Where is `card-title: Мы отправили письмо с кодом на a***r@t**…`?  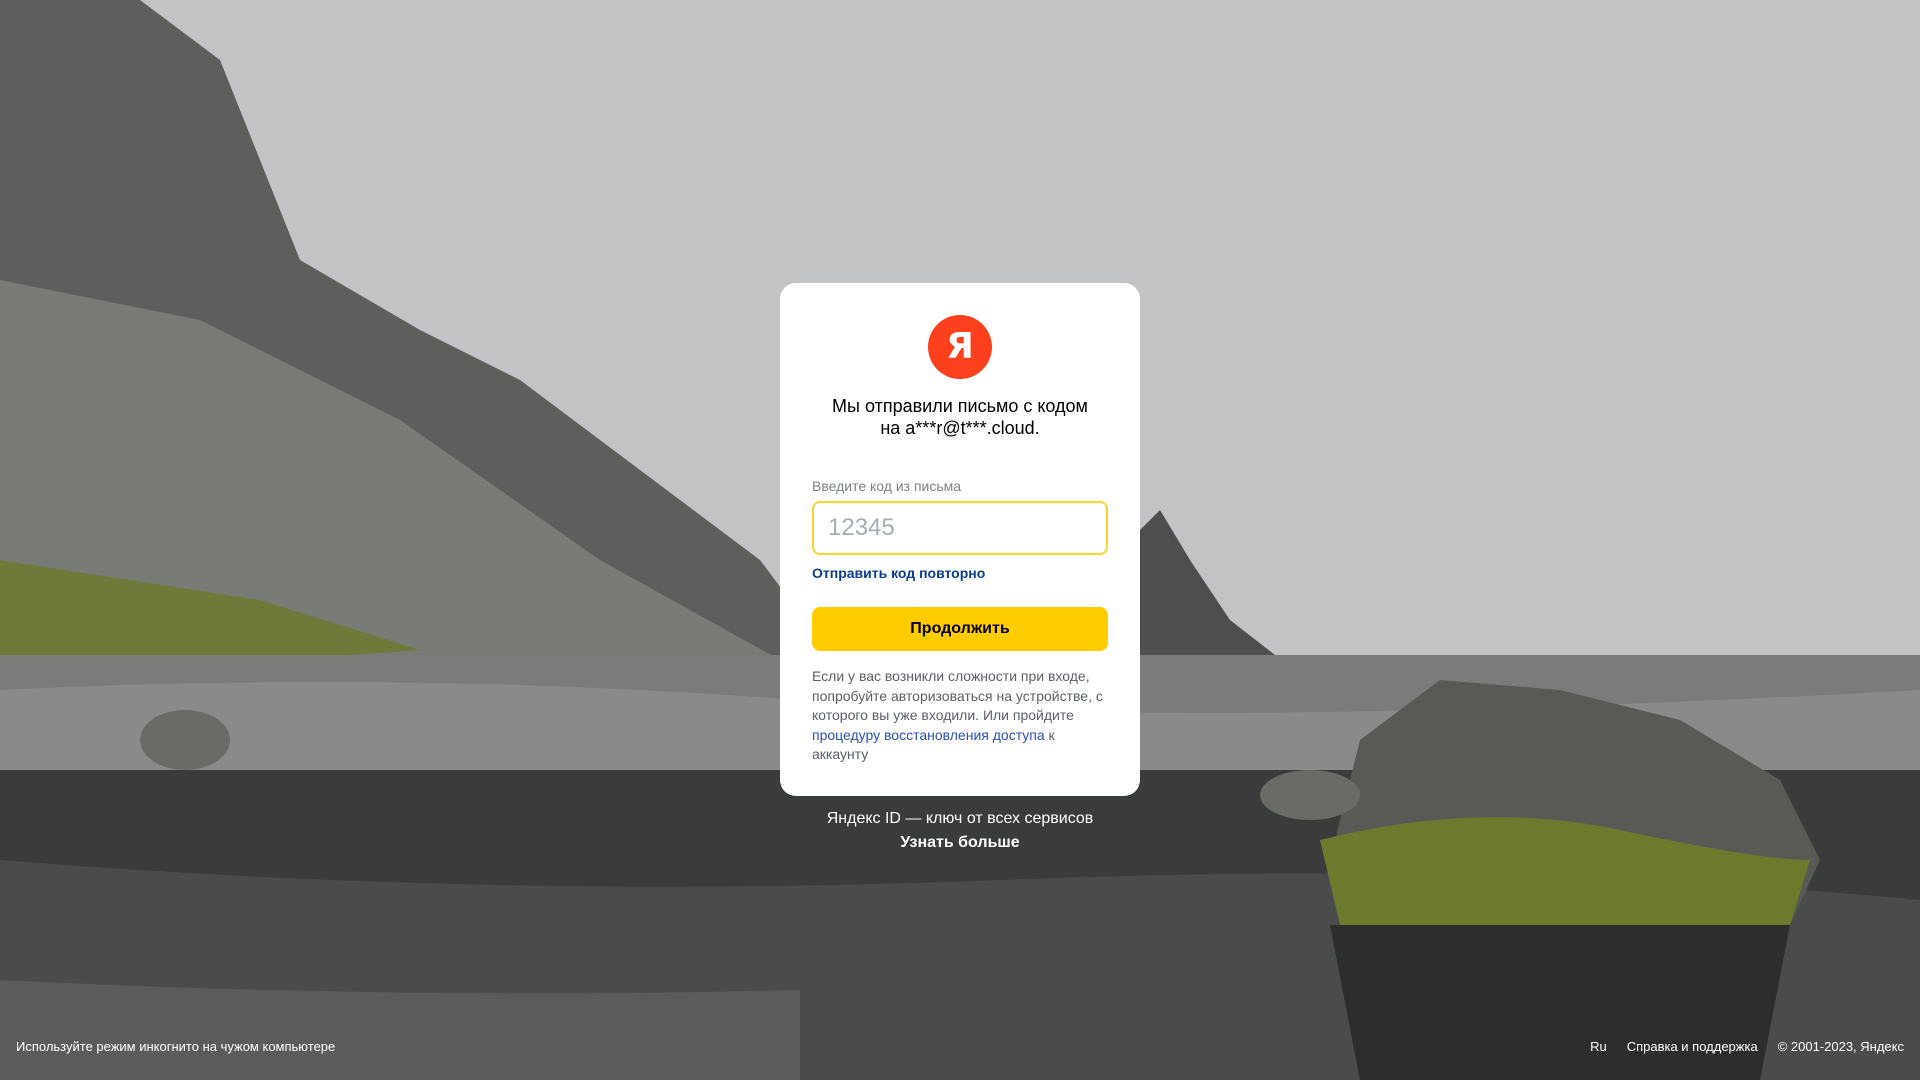
card-title: Мы отправили письмо с кодом на a***r@t**… is located at coordinates (960, 417).